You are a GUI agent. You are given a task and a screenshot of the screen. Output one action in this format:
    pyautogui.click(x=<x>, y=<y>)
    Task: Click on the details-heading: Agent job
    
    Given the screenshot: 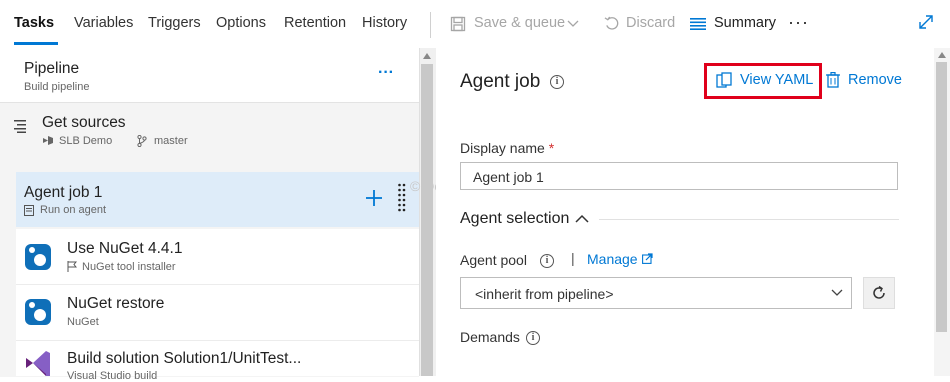 What is the action you would take?
    pyautogui.click(x=500, y=81)
    